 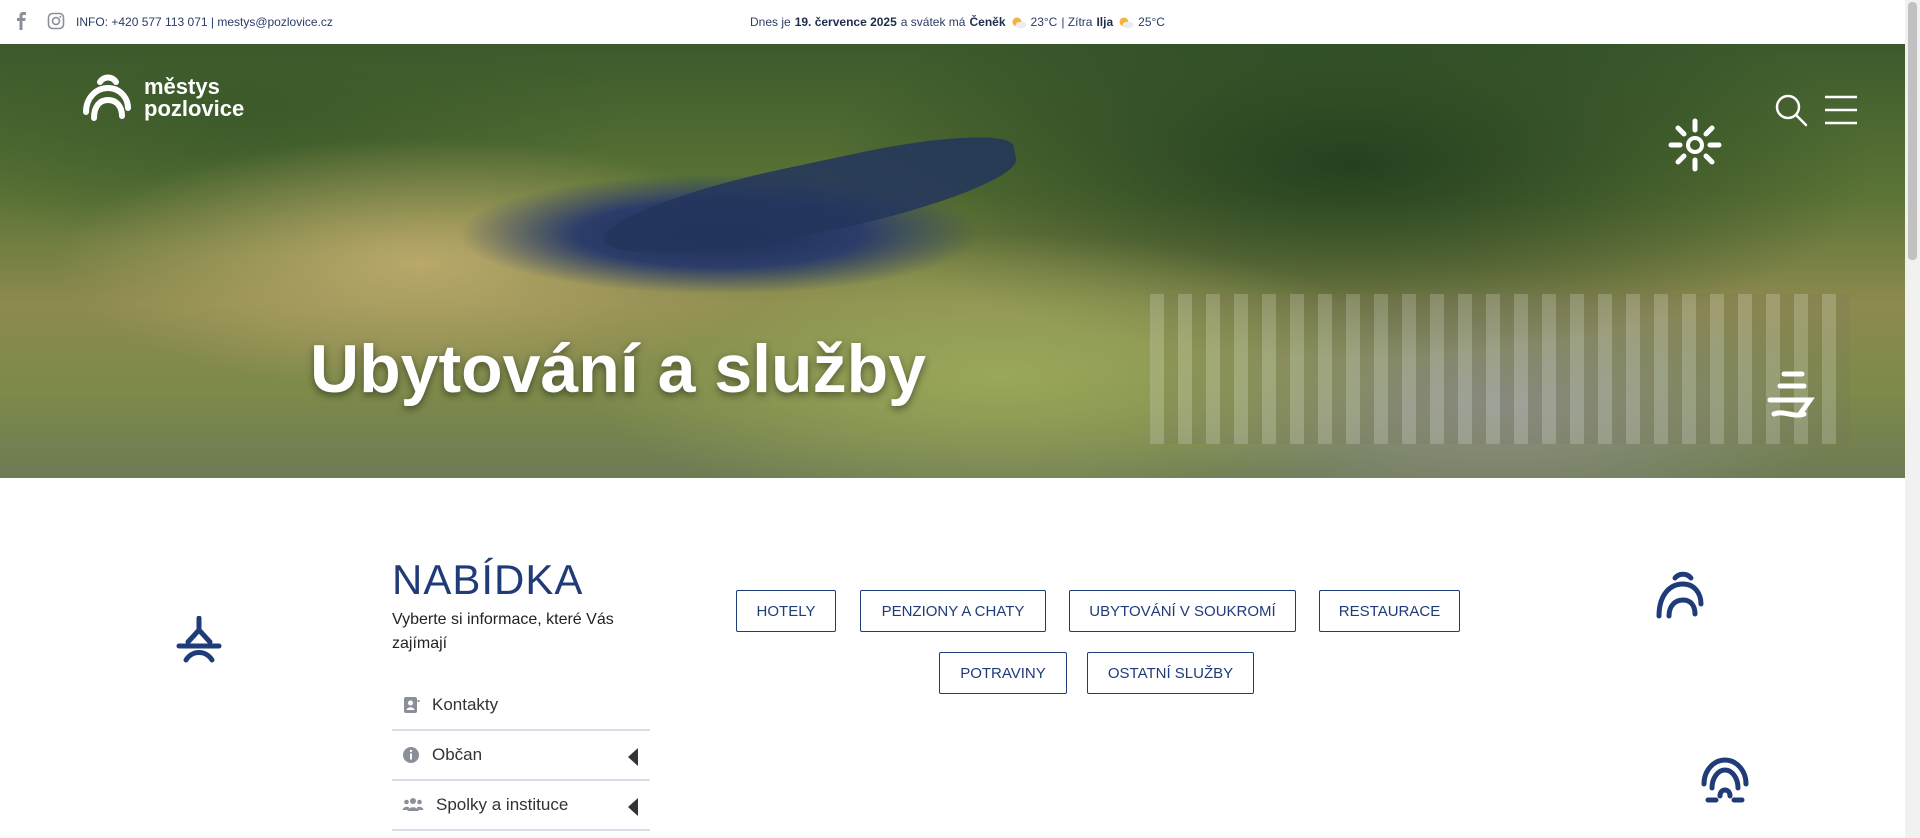 What do you see at coordinates (1725, 781) in the screenshot?
I see `signal-decoration-icon` at bounding box center [1725, 781].